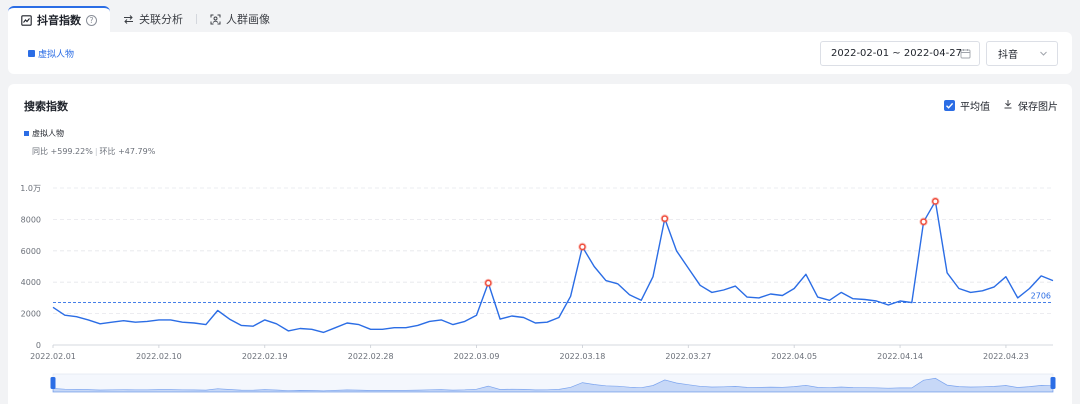  Describe the element at coordinates (38, 345) in the screenshot. I see `y-tick-label: 0` at that location.